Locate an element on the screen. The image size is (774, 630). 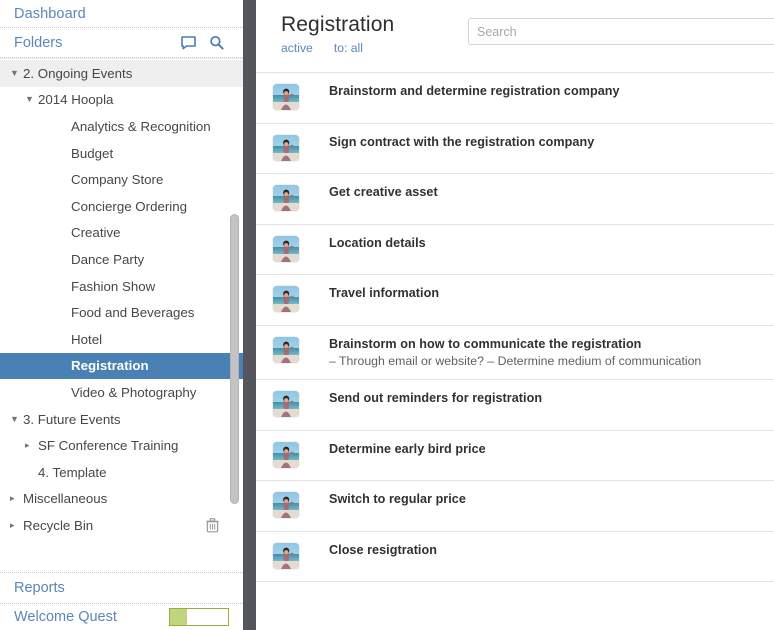
folders-label: Folders is located at coordinates (38, 42).